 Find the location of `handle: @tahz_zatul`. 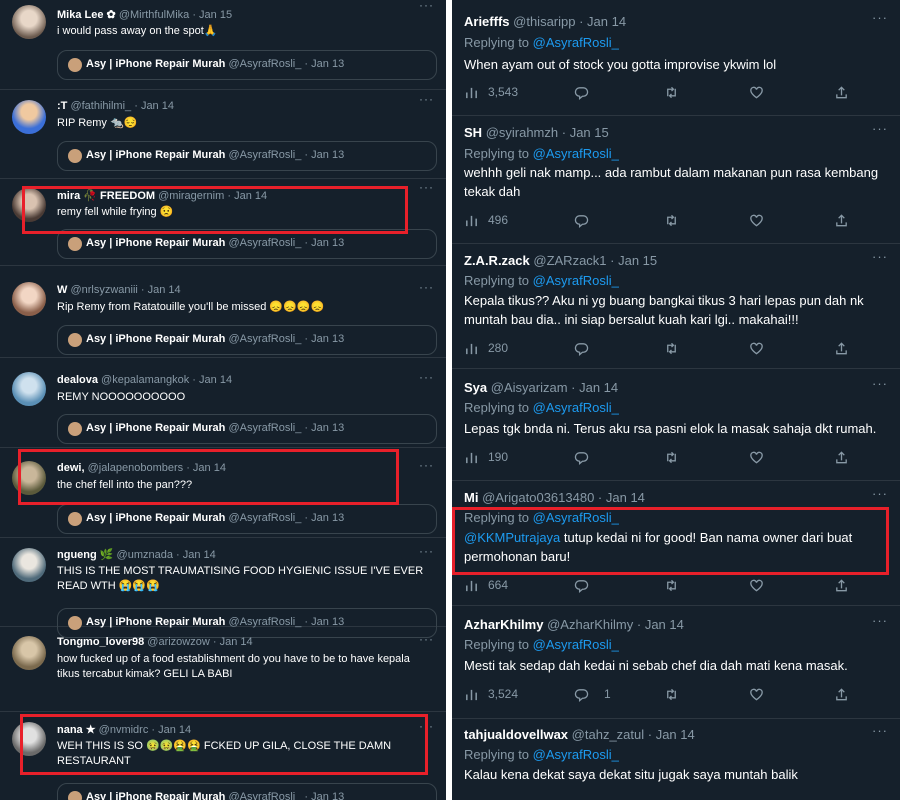

handle: @tahz_zatul is located at coordinates (608, 734).